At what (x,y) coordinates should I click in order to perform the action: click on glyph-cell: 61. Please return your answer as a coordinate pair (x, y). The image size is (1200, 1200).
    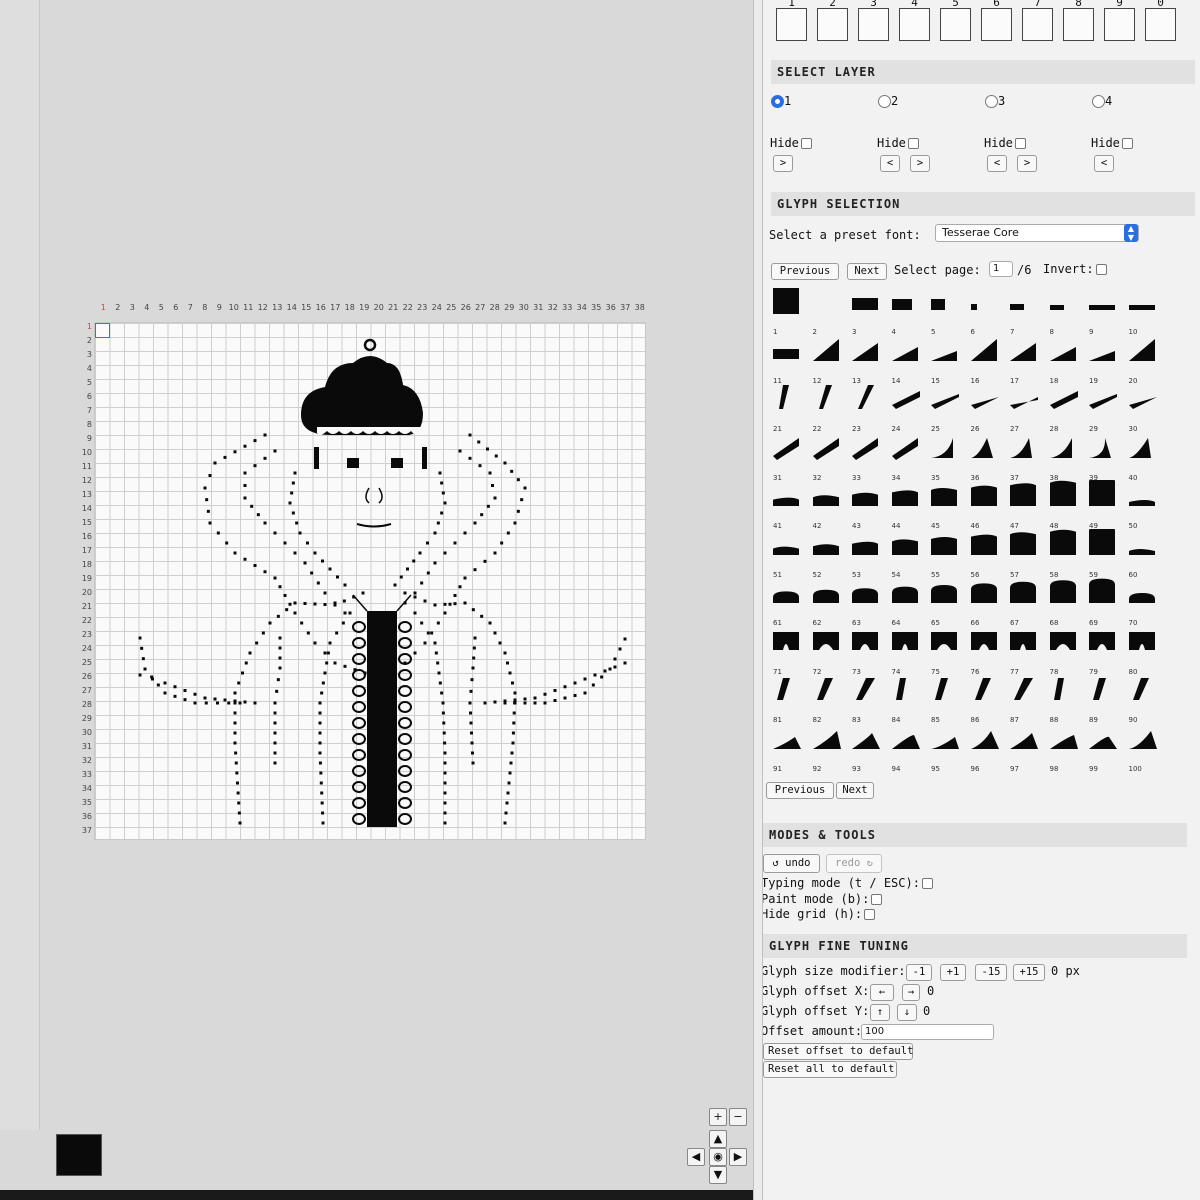
    Looking at the image, I should click on (793, 602).